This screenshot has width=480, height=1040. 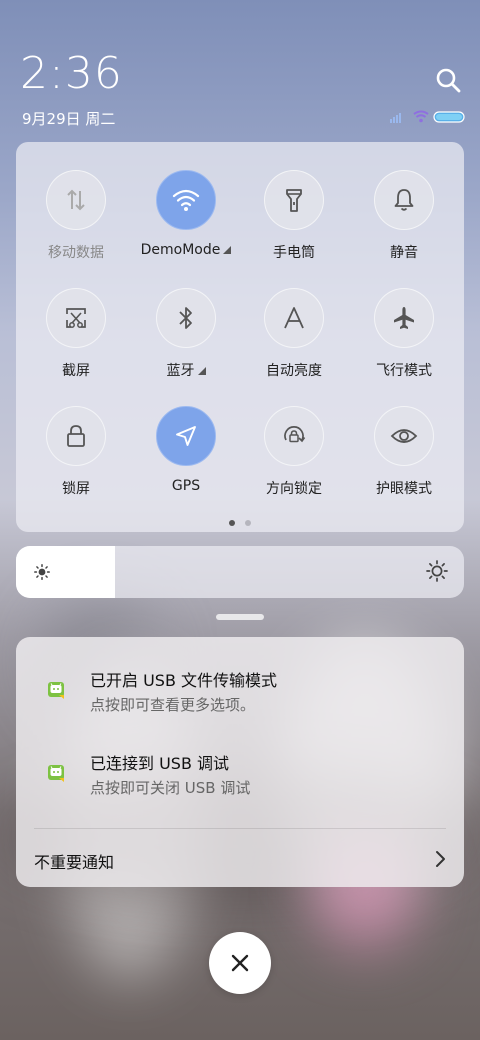 I want to click on drag-handle, so click(x=240, y=617).